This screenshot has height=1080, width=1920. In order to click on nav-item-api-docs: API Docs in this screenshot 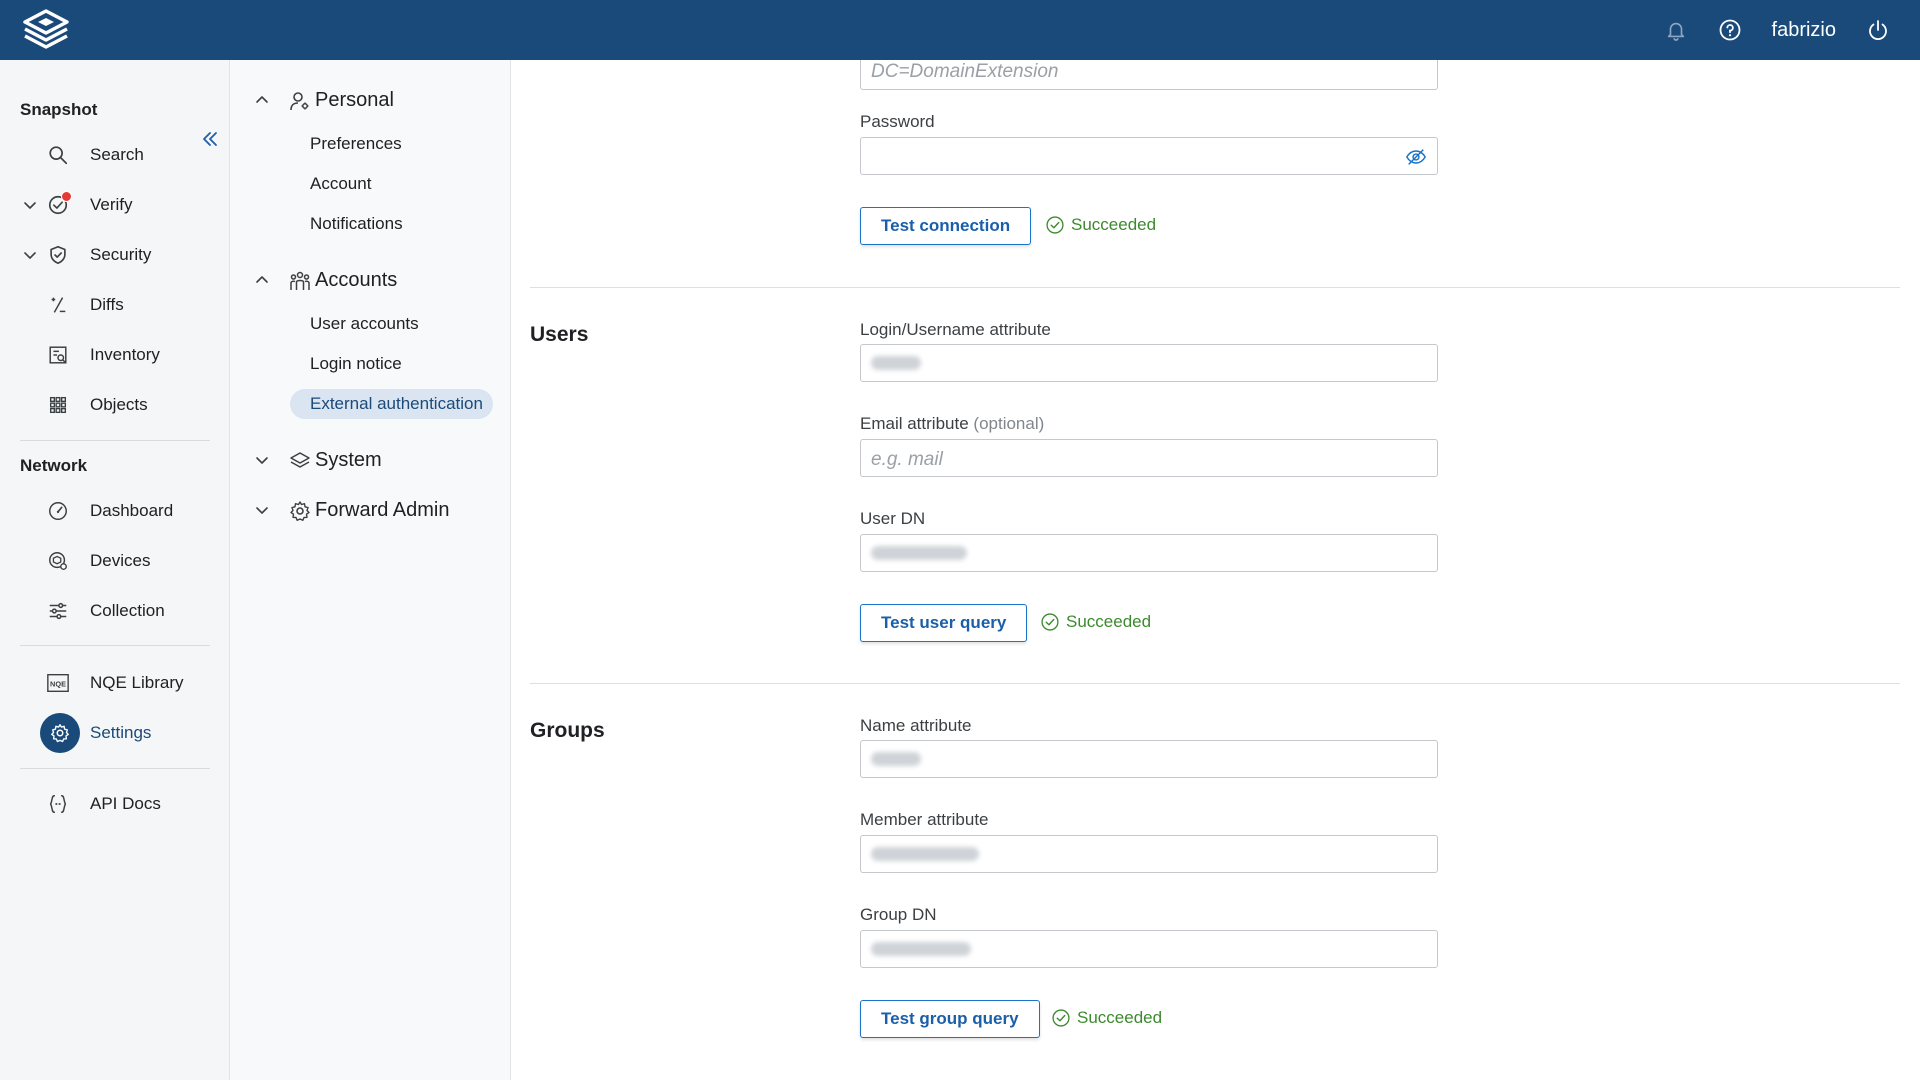, I will do `click(114, 804)`.